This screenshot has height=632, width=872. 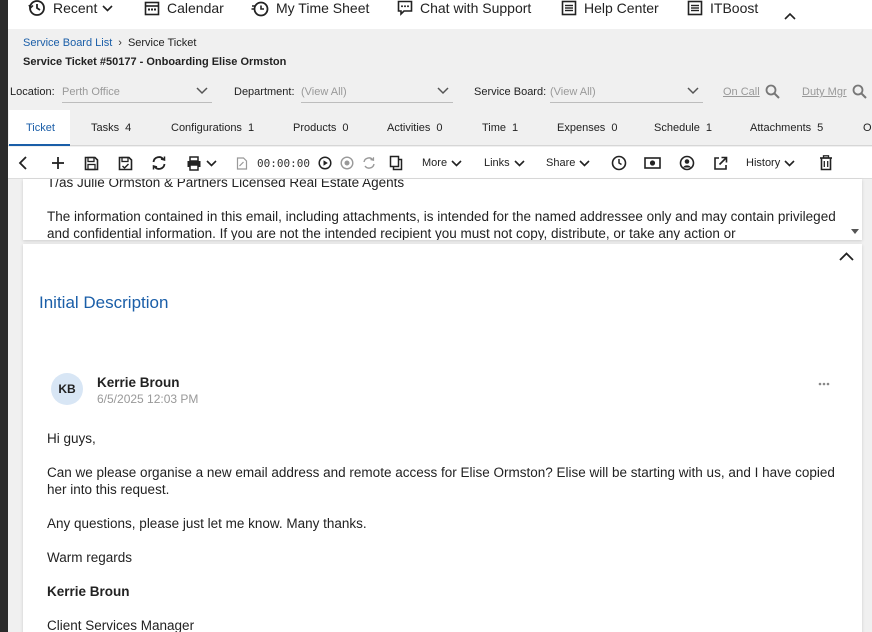 I want to click on chevron-left-icon, so click(x=22, y=163).